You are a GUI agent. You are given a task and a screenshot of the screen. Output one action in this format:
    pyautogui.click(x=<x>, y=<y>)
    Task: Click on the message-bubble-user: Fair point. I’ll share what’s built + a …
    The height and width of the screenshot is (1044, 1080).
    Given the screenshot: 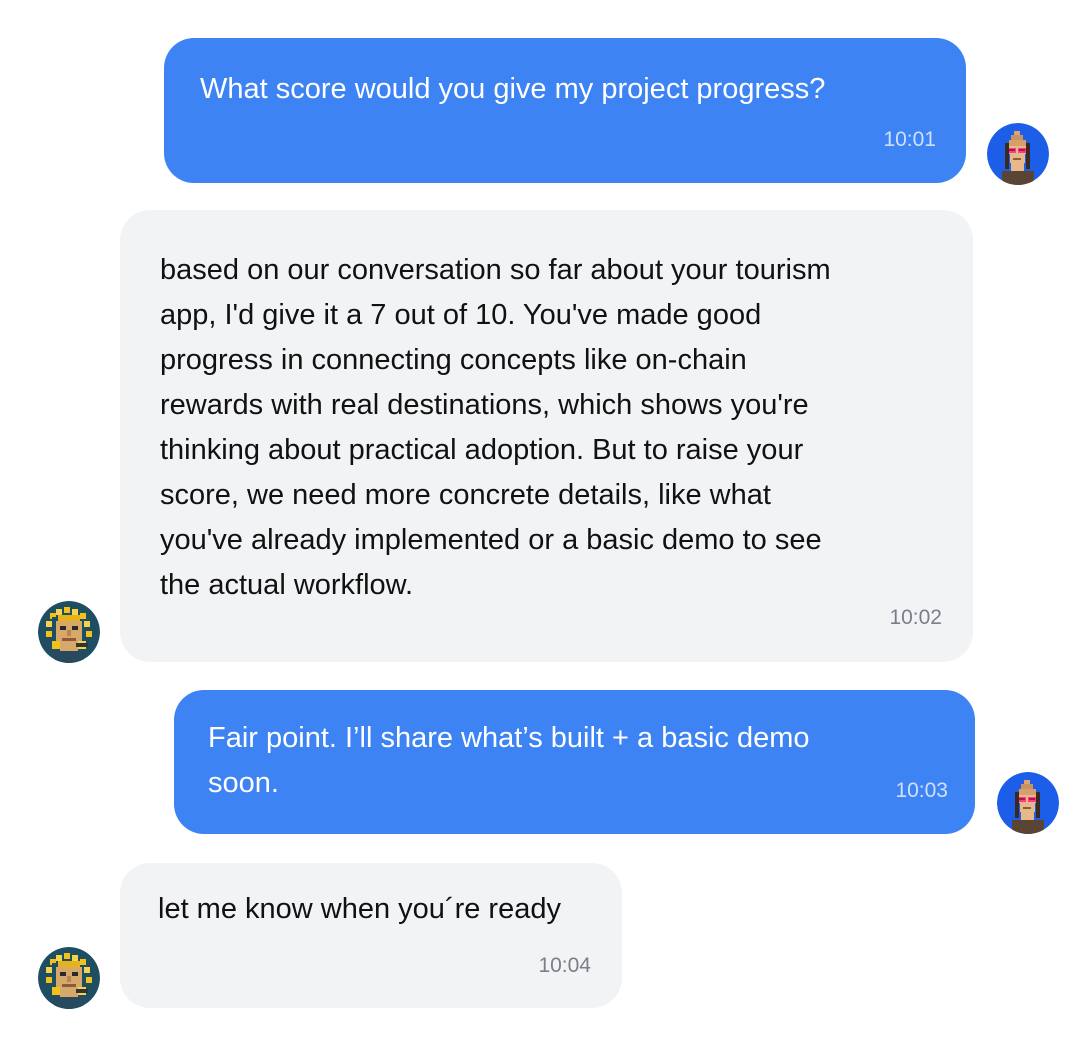 What is the action you would take?
    pyautogui.click(x=574, y=762)
    